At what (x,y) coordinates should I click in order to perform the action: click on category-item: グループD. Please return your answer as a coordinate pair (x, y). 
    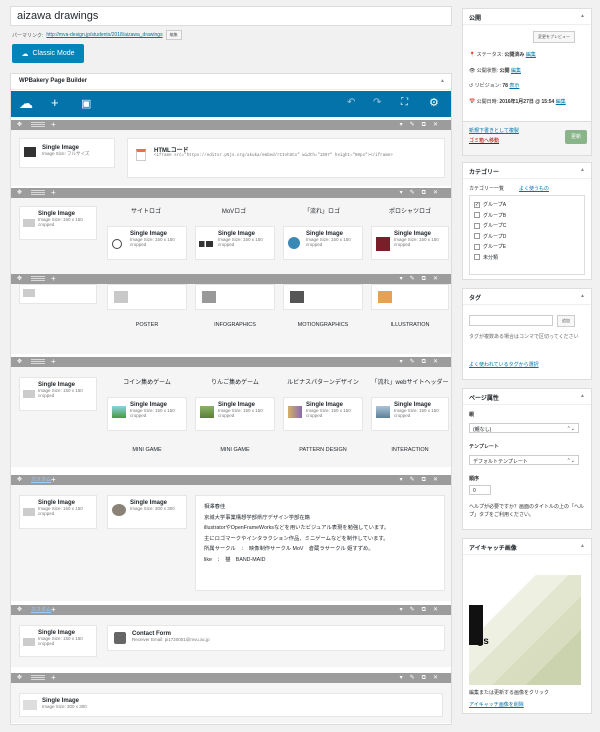
    Looking at the image, I should click on (527, 237).